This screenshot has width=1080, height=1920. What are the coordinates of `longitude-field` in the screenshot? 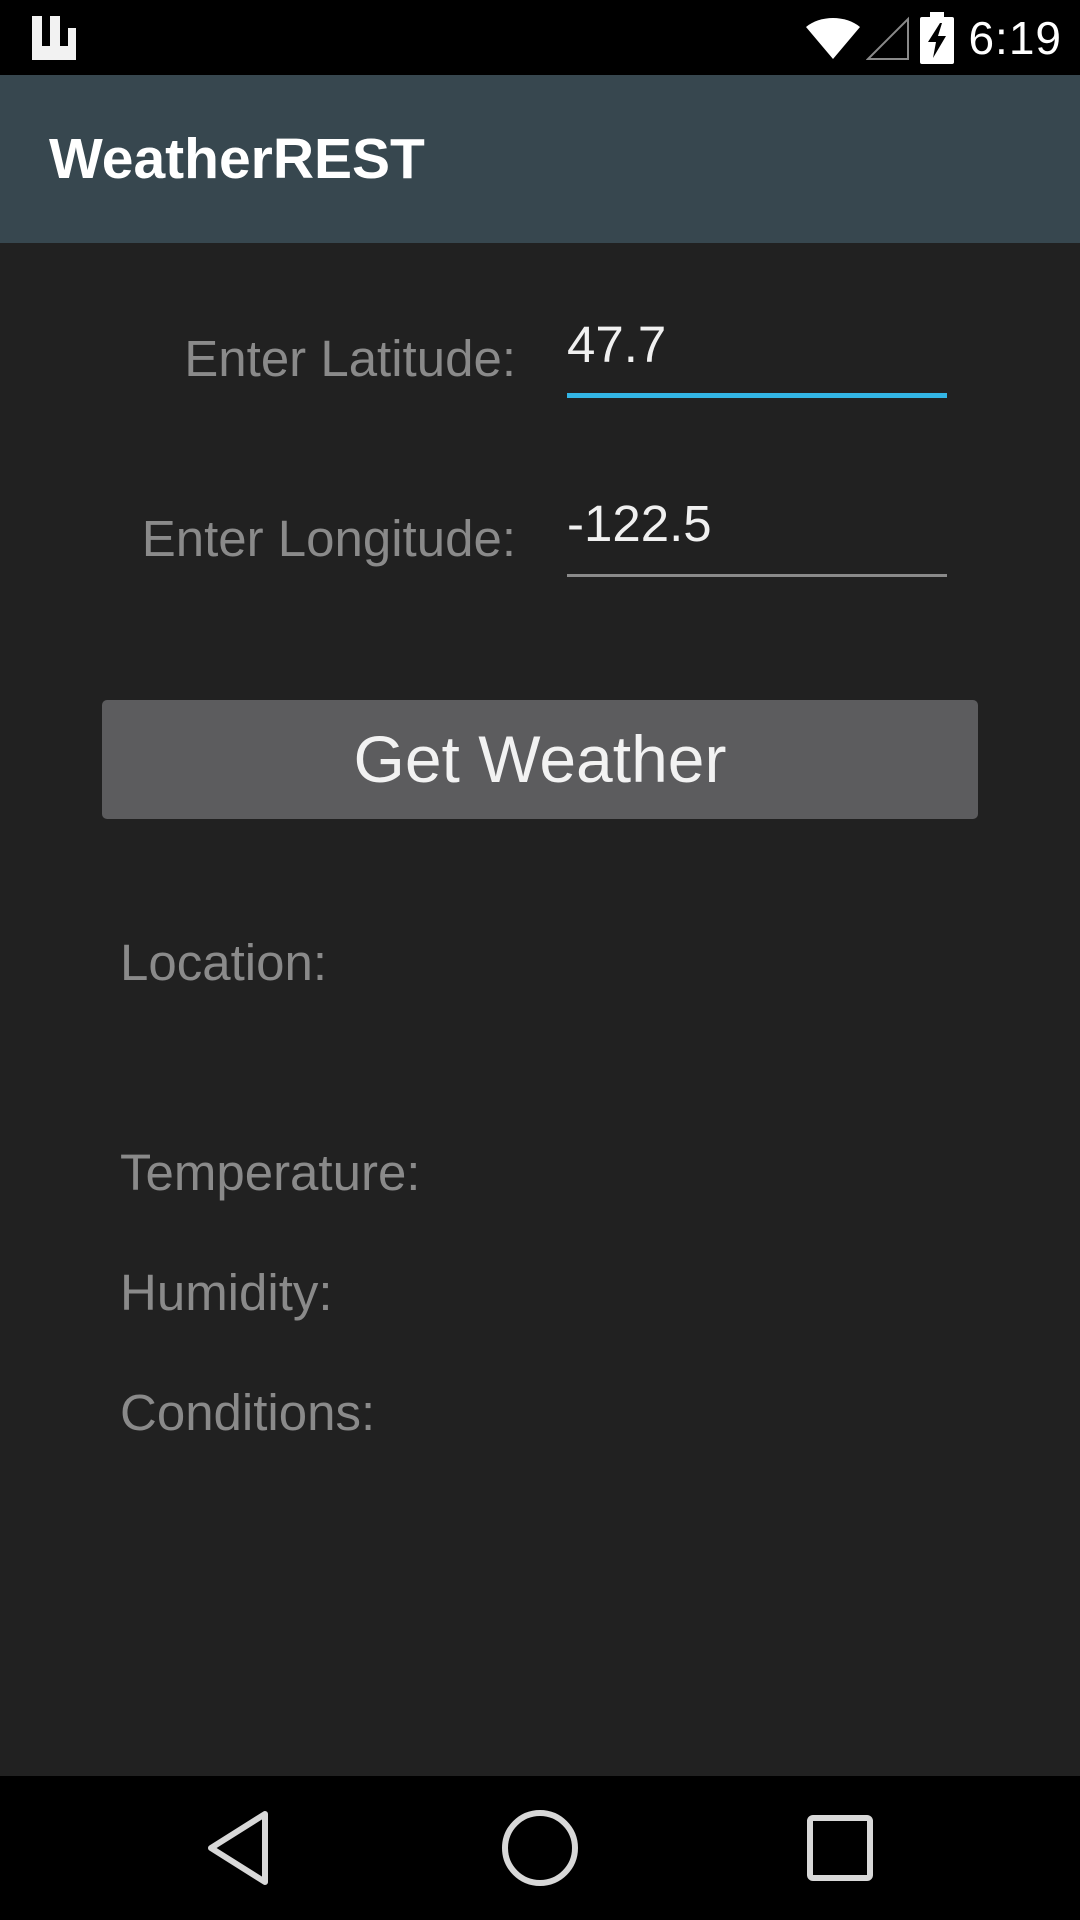 It's located at (757, 532).